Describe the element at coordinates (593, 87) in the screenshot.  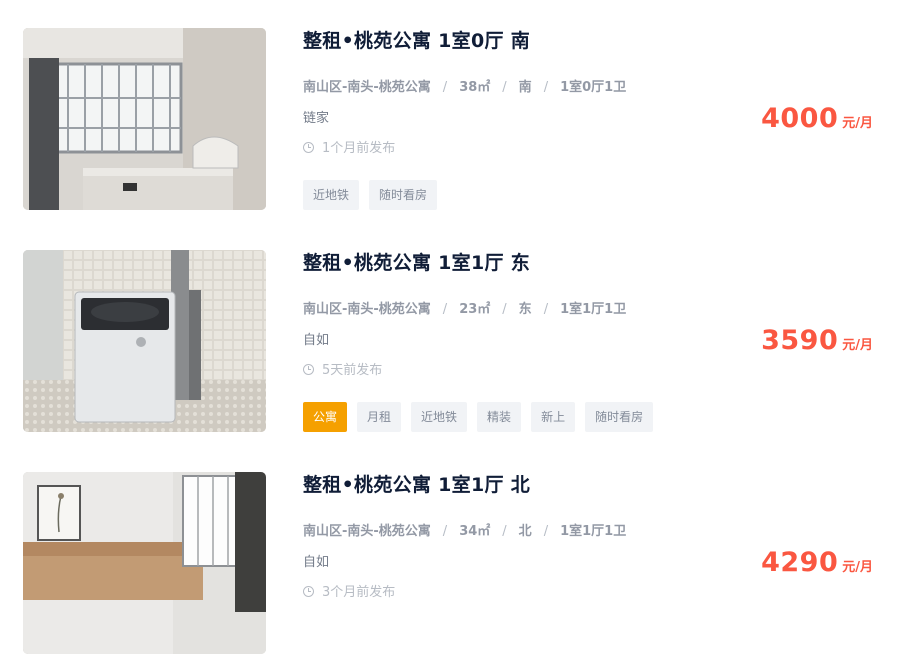
I see `layout-text: 1室0厅1卫` at that location.